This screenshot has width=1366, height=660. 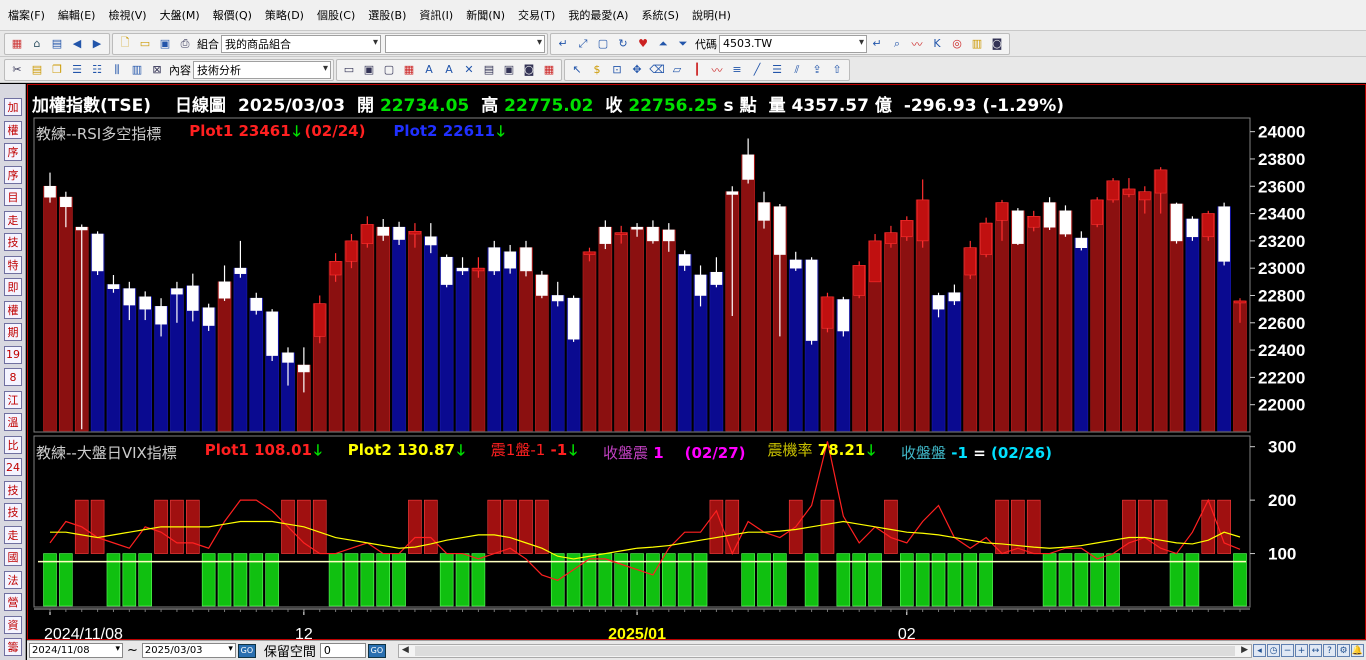 I want to click on page-down-icon: ⏷, so click(x=683, y=44).